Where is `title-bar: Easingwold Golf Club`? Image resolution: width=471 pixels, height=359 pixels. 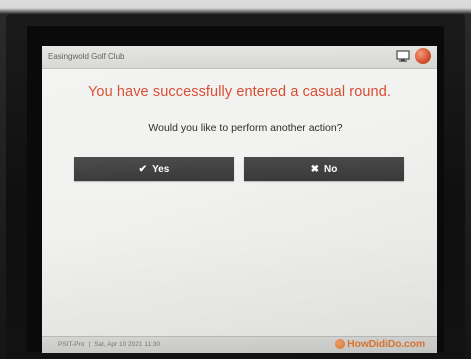 title-bar: Easingwold Golf Club is located at coordinates (239, 57).